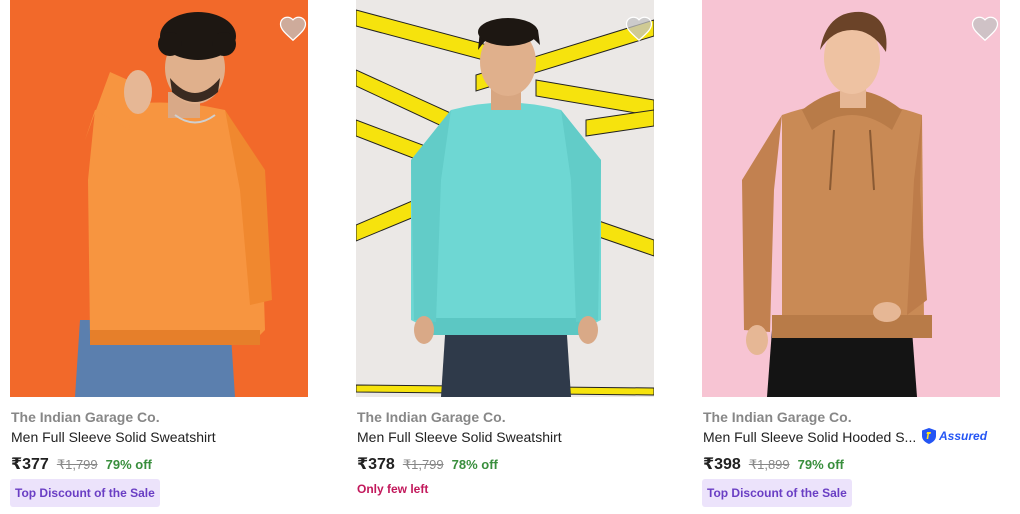  Describe the element at coordinates (393, 489) in the screenshot. I see `stock-status: Only few left` at that location.